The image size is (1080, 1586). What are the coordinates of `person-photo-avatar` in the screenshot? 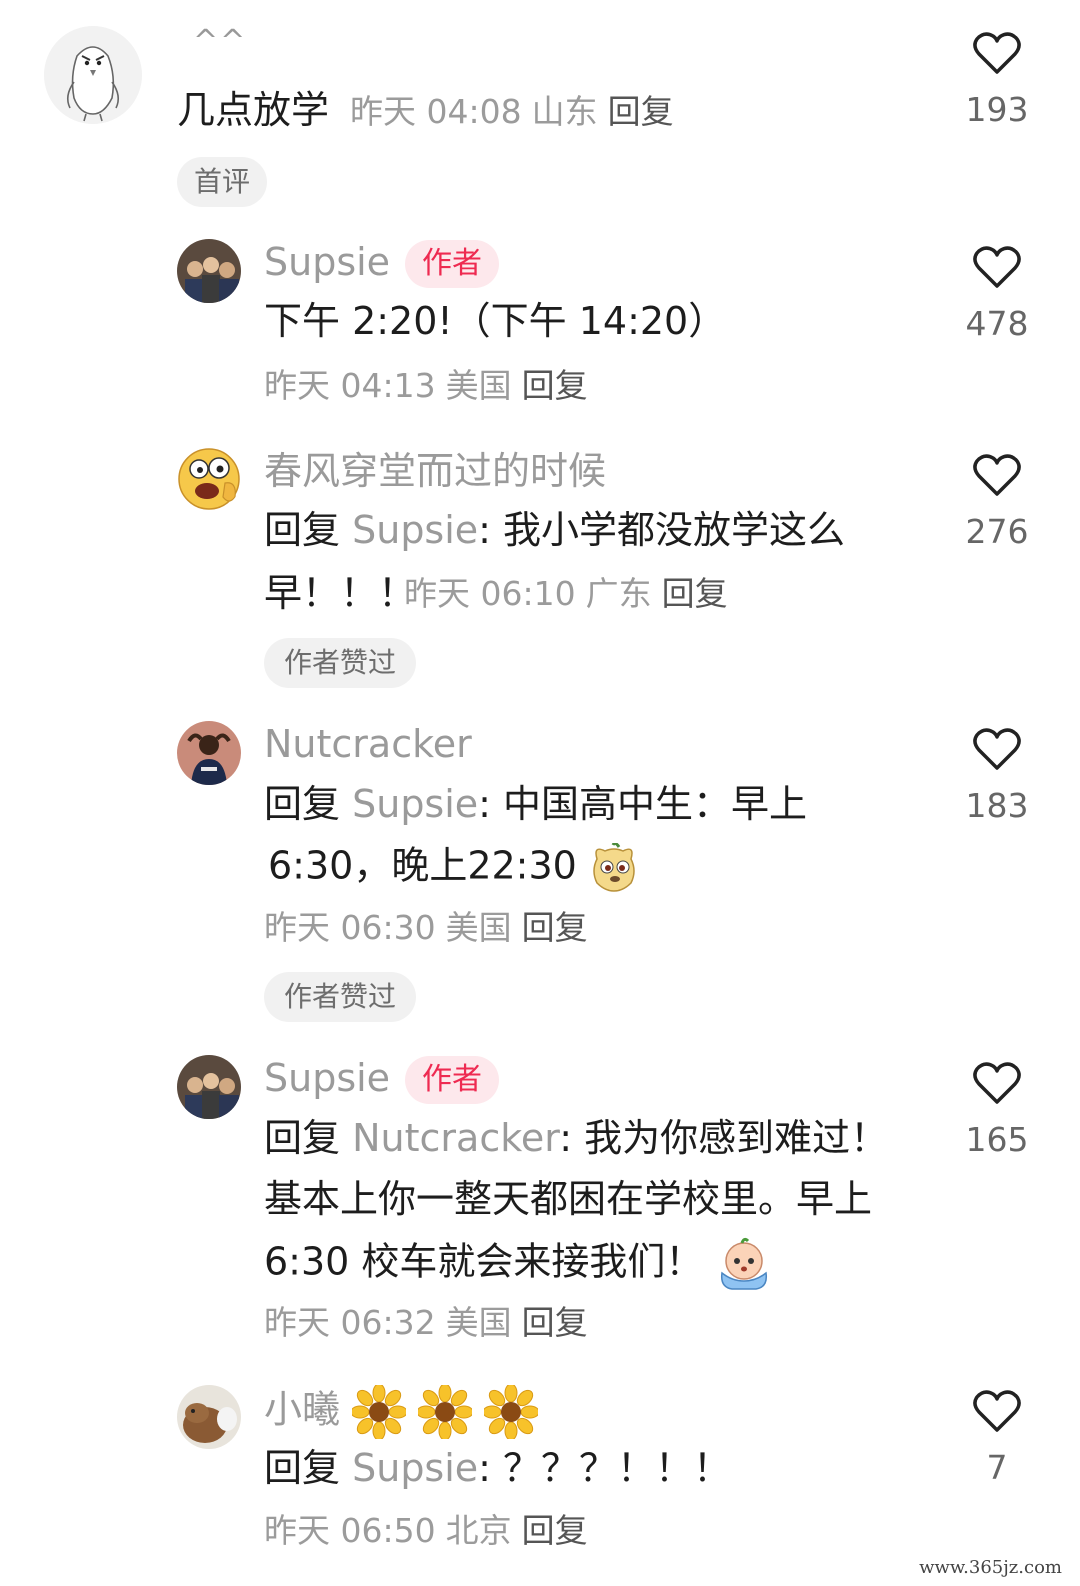 It's located at (209, 753).